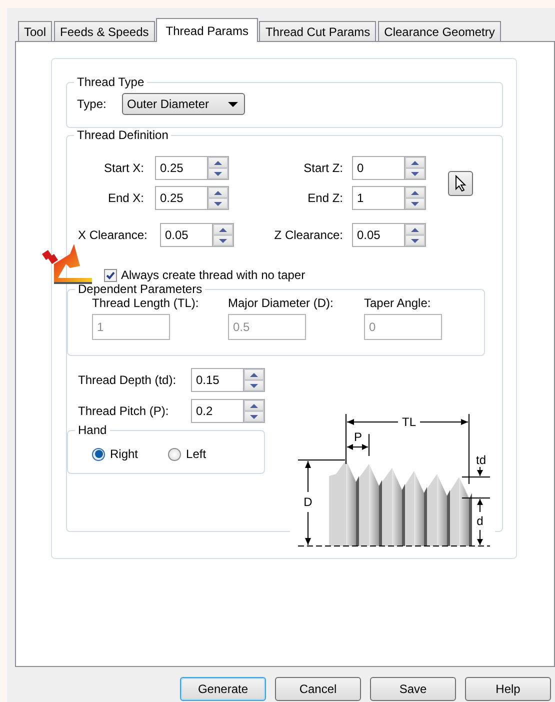 The image size is (555, 702). Describe the element at coordinates (223, 689) in the screenshot. I see `button: Generate` at that location.